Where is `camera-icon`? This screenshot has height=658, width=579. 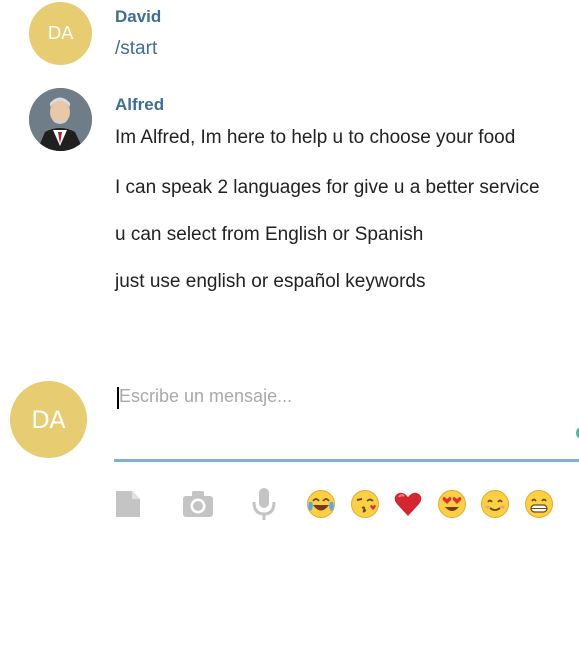 camera-icon is located at coordinates (198, 504).